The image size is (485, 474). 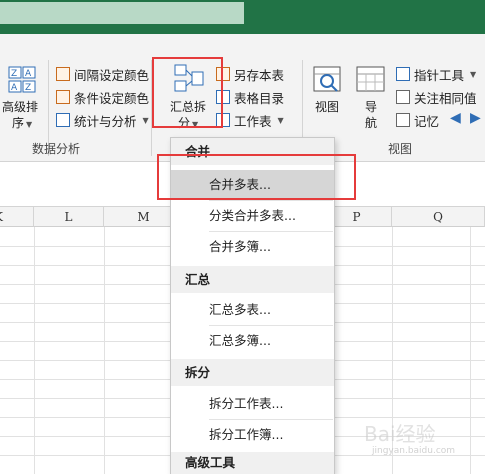 I want to click on condition-color-icon, so click(x=63, y=97).